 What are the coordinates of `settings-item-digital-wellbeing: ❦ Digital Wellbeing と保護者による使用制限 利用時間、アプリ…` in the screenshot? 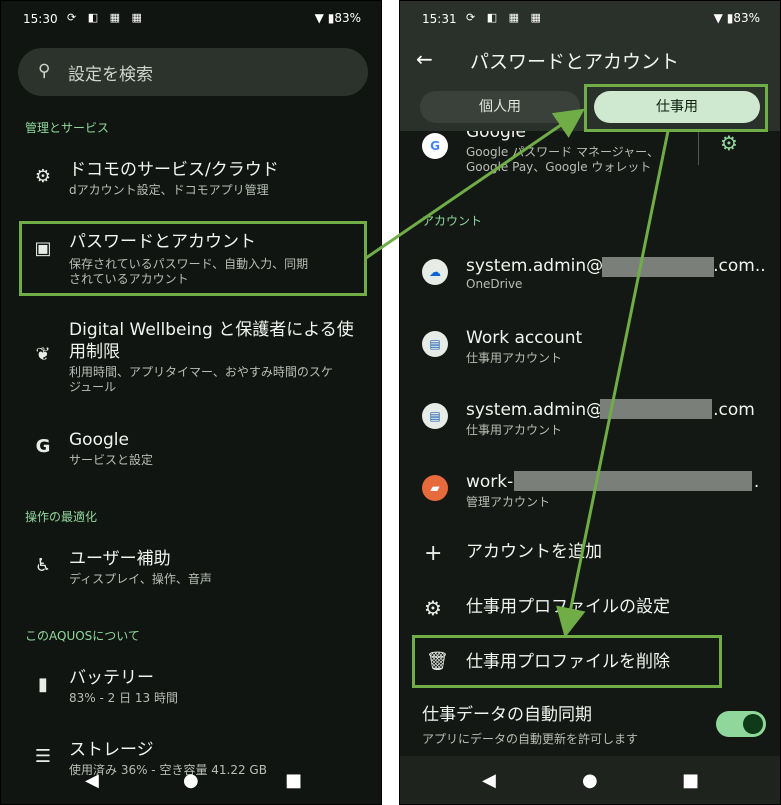 It's located at (193, 359).